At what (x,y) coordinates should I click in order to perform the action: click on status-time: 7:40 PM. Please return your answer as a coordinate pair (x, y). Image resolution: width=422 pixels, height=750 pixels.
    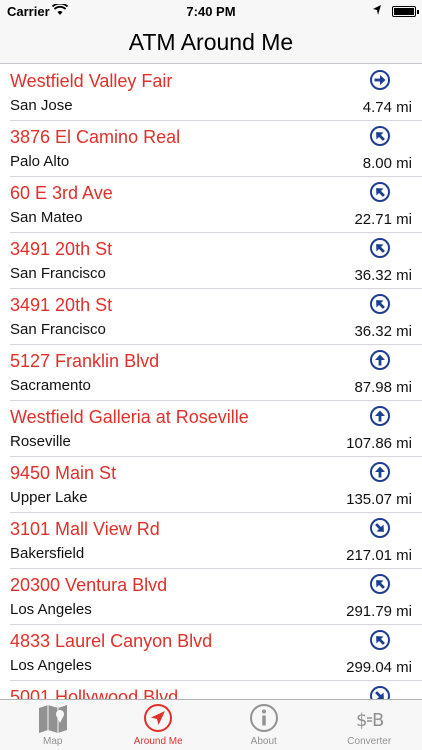
    Looking at the image, I should click on (211, 11).